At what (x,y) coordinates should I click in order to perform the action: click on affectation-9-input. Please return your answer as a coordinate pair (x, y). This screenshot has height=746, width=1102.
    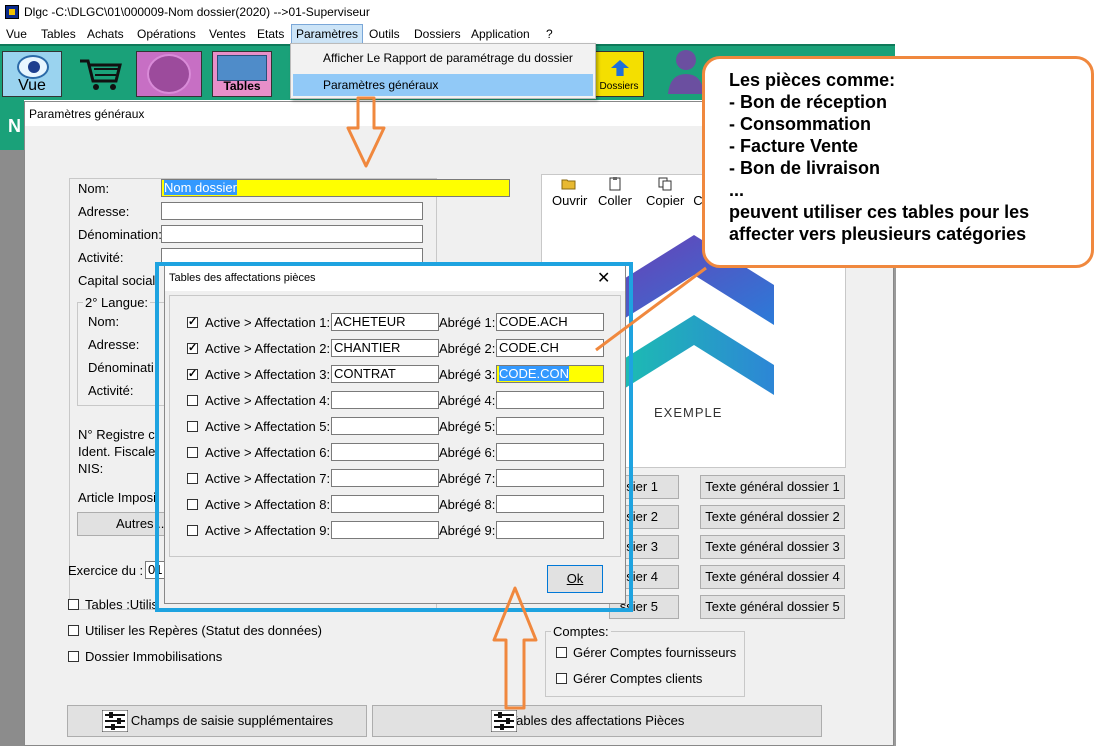
    Looking at the image, I should click on (385, 530).